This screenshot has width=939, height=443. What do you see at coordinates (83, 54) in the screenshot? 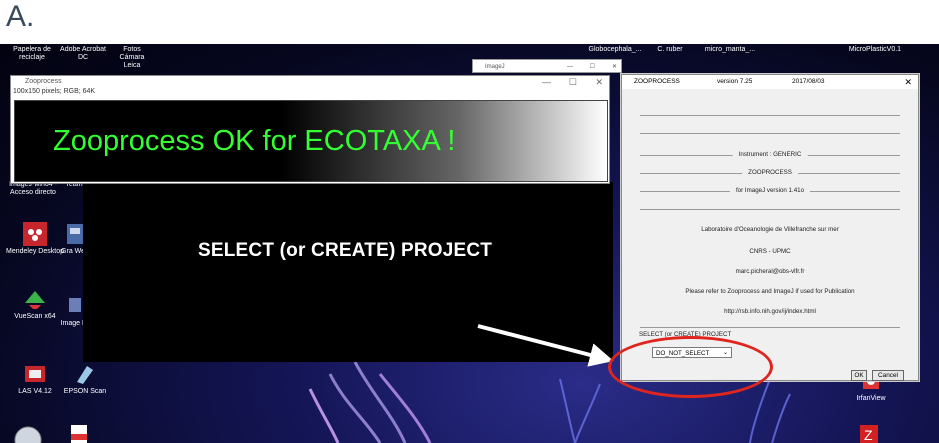
I see `adobe-acrobat-label: Adobe Acrobat DC` at bounding box center [83, 54].